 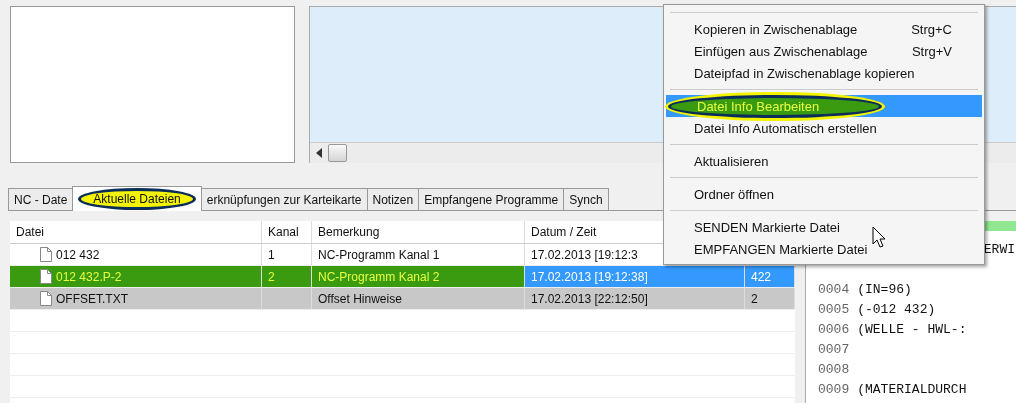 I want to click on table-cell: 17.02.2013 [19:12:38], so click(x=635, y=276).